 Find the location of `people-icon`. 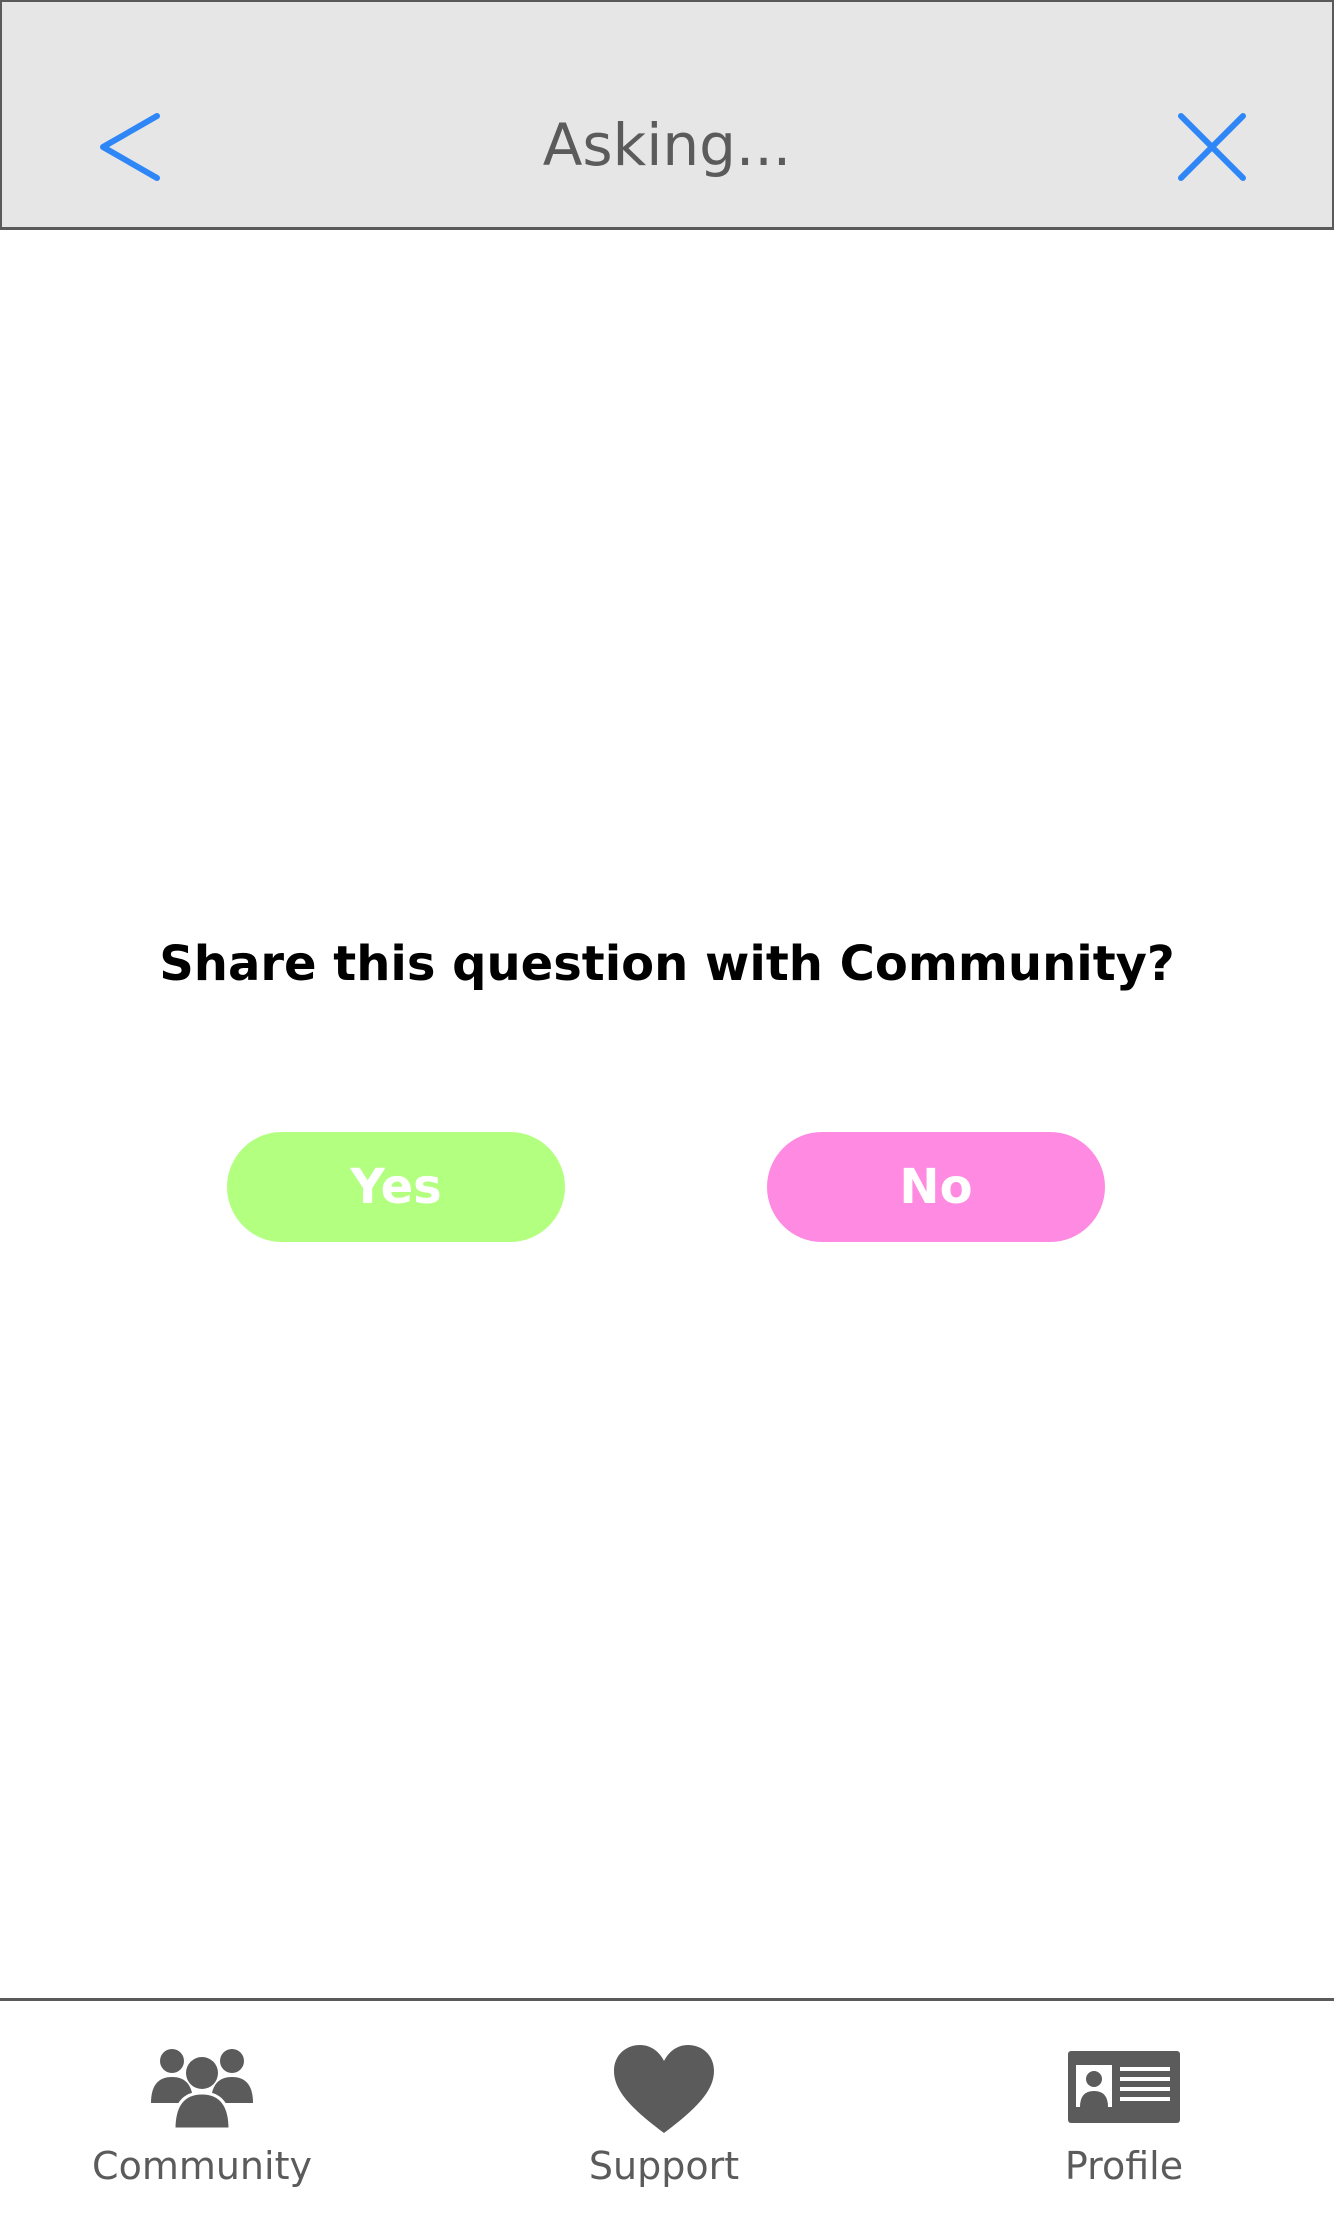

people-icon is located at coordinates (202, 2089).